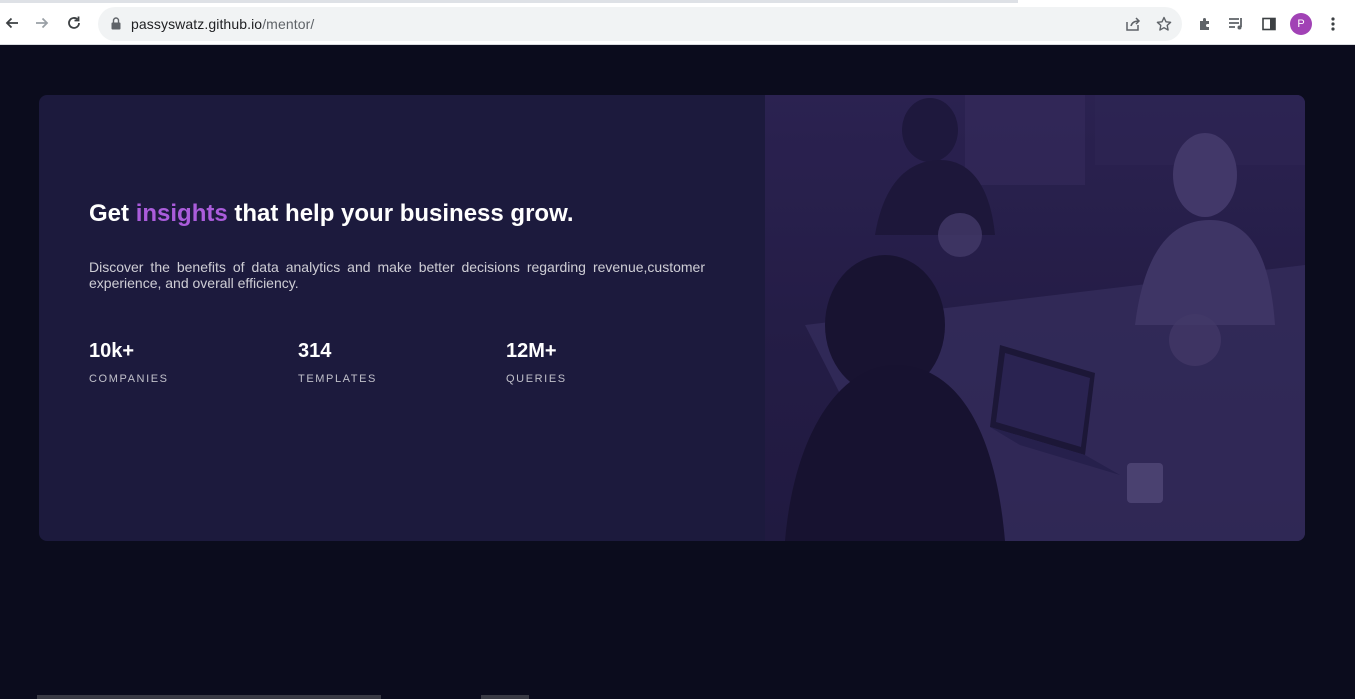 This screenshot has height=699, width=1355. I want to click on stat-label: QUERIES, so click(536, 379).